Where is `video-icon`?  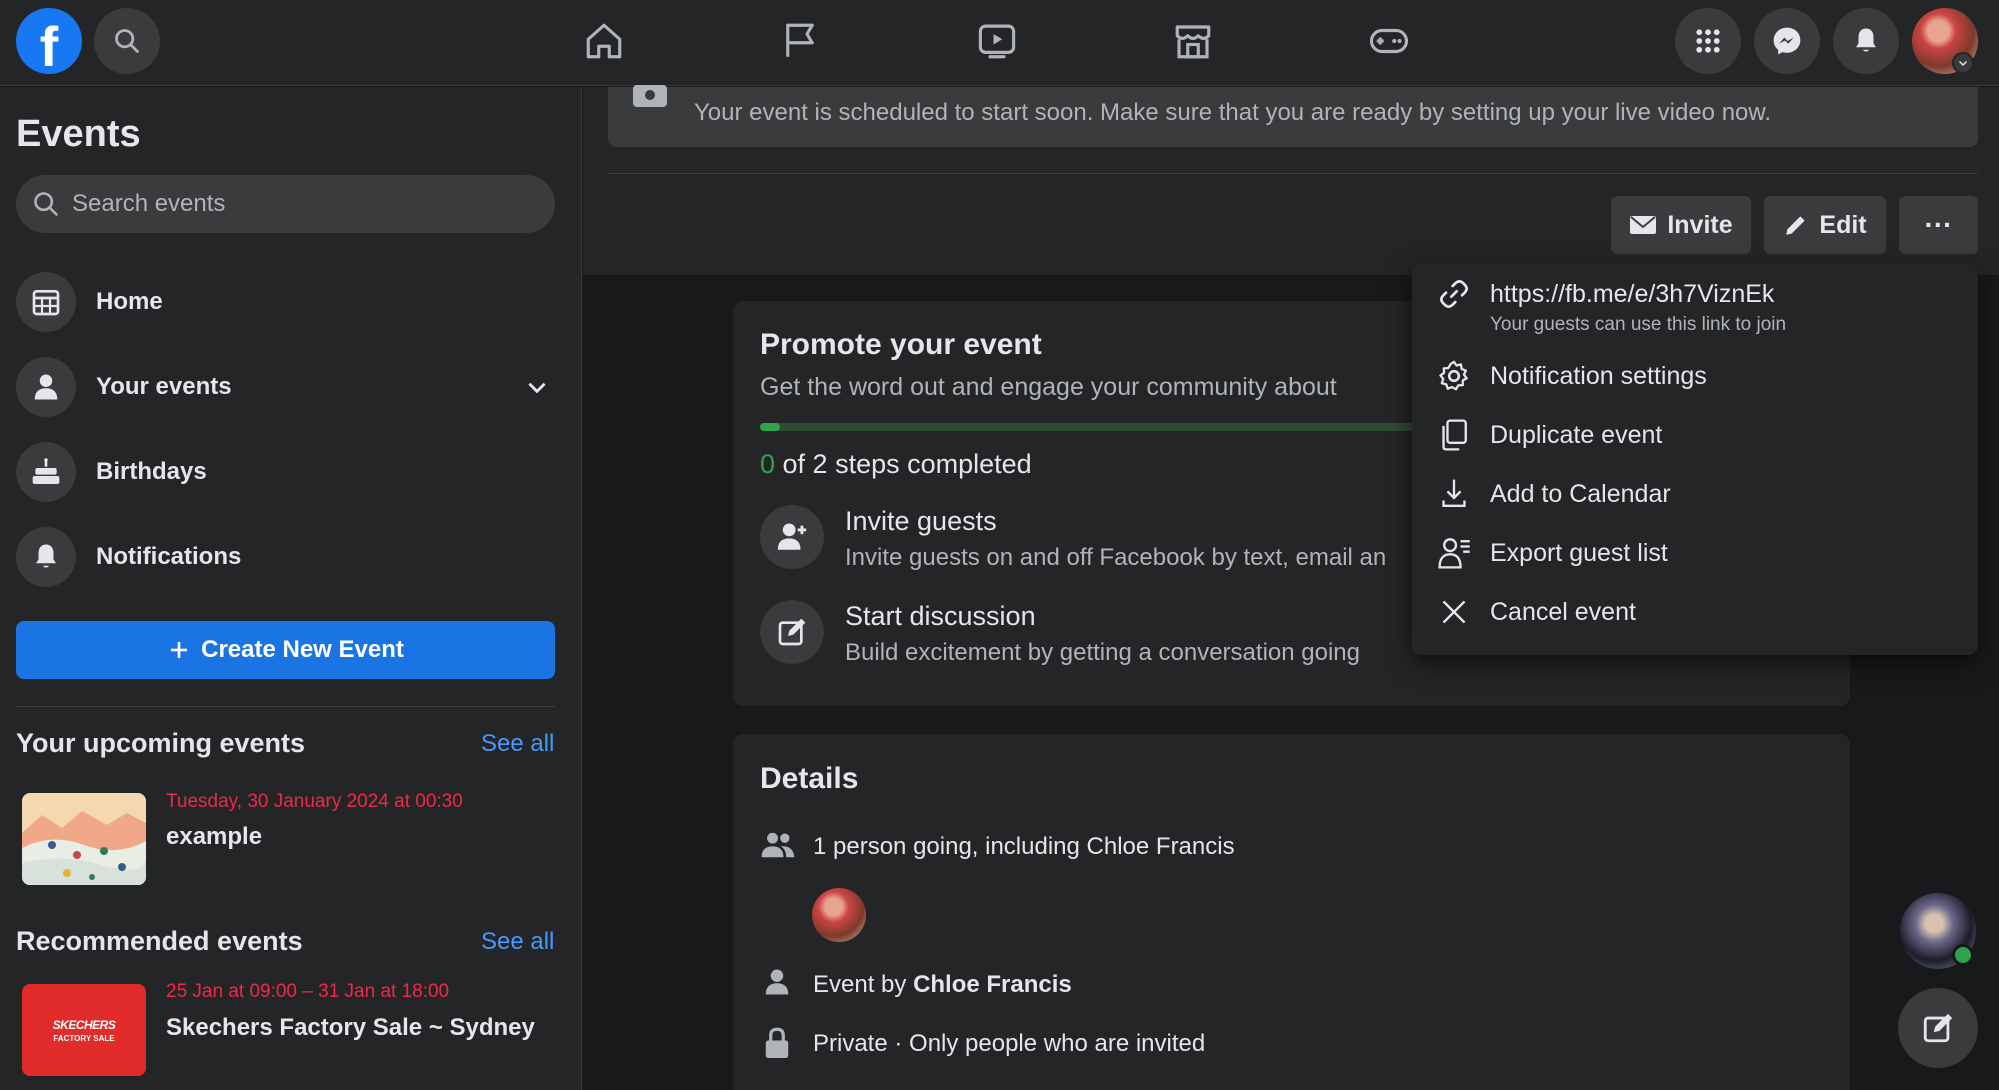
video-icon is located at coordinates (997, 41).